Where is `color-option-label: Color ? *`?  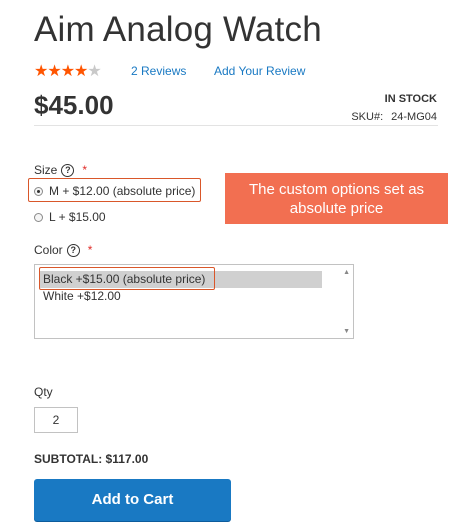
color-option-label: Color ? * is located at coordinates (63, 250).